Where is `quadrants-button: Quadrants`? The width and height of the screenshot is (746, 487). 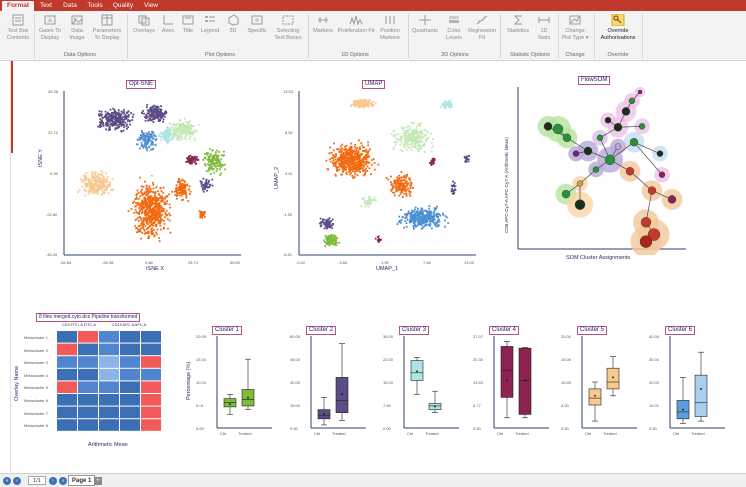 quadrants-button: Quadrants is located at coordinates (425, 24).